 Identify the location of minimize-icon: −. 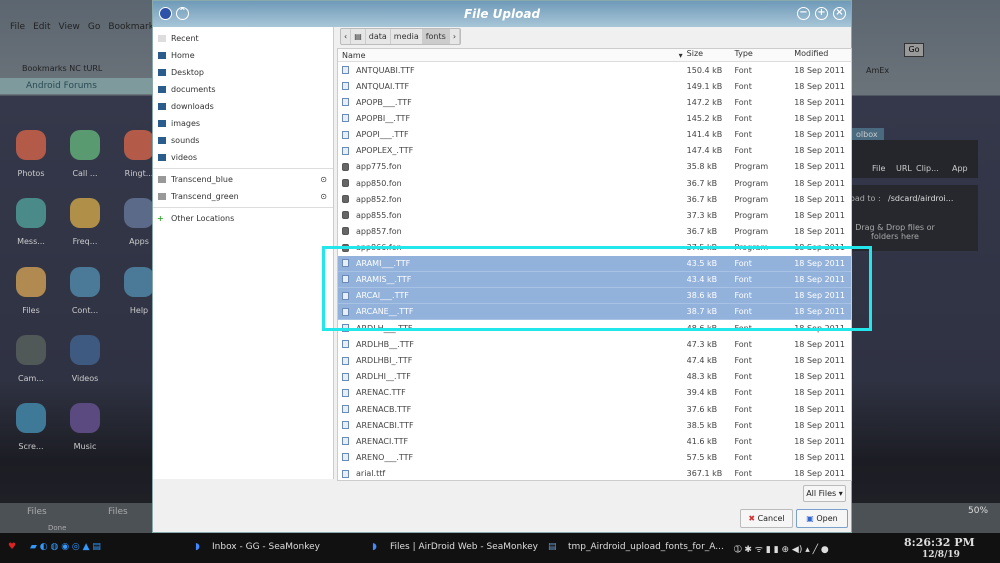
(803, 13).